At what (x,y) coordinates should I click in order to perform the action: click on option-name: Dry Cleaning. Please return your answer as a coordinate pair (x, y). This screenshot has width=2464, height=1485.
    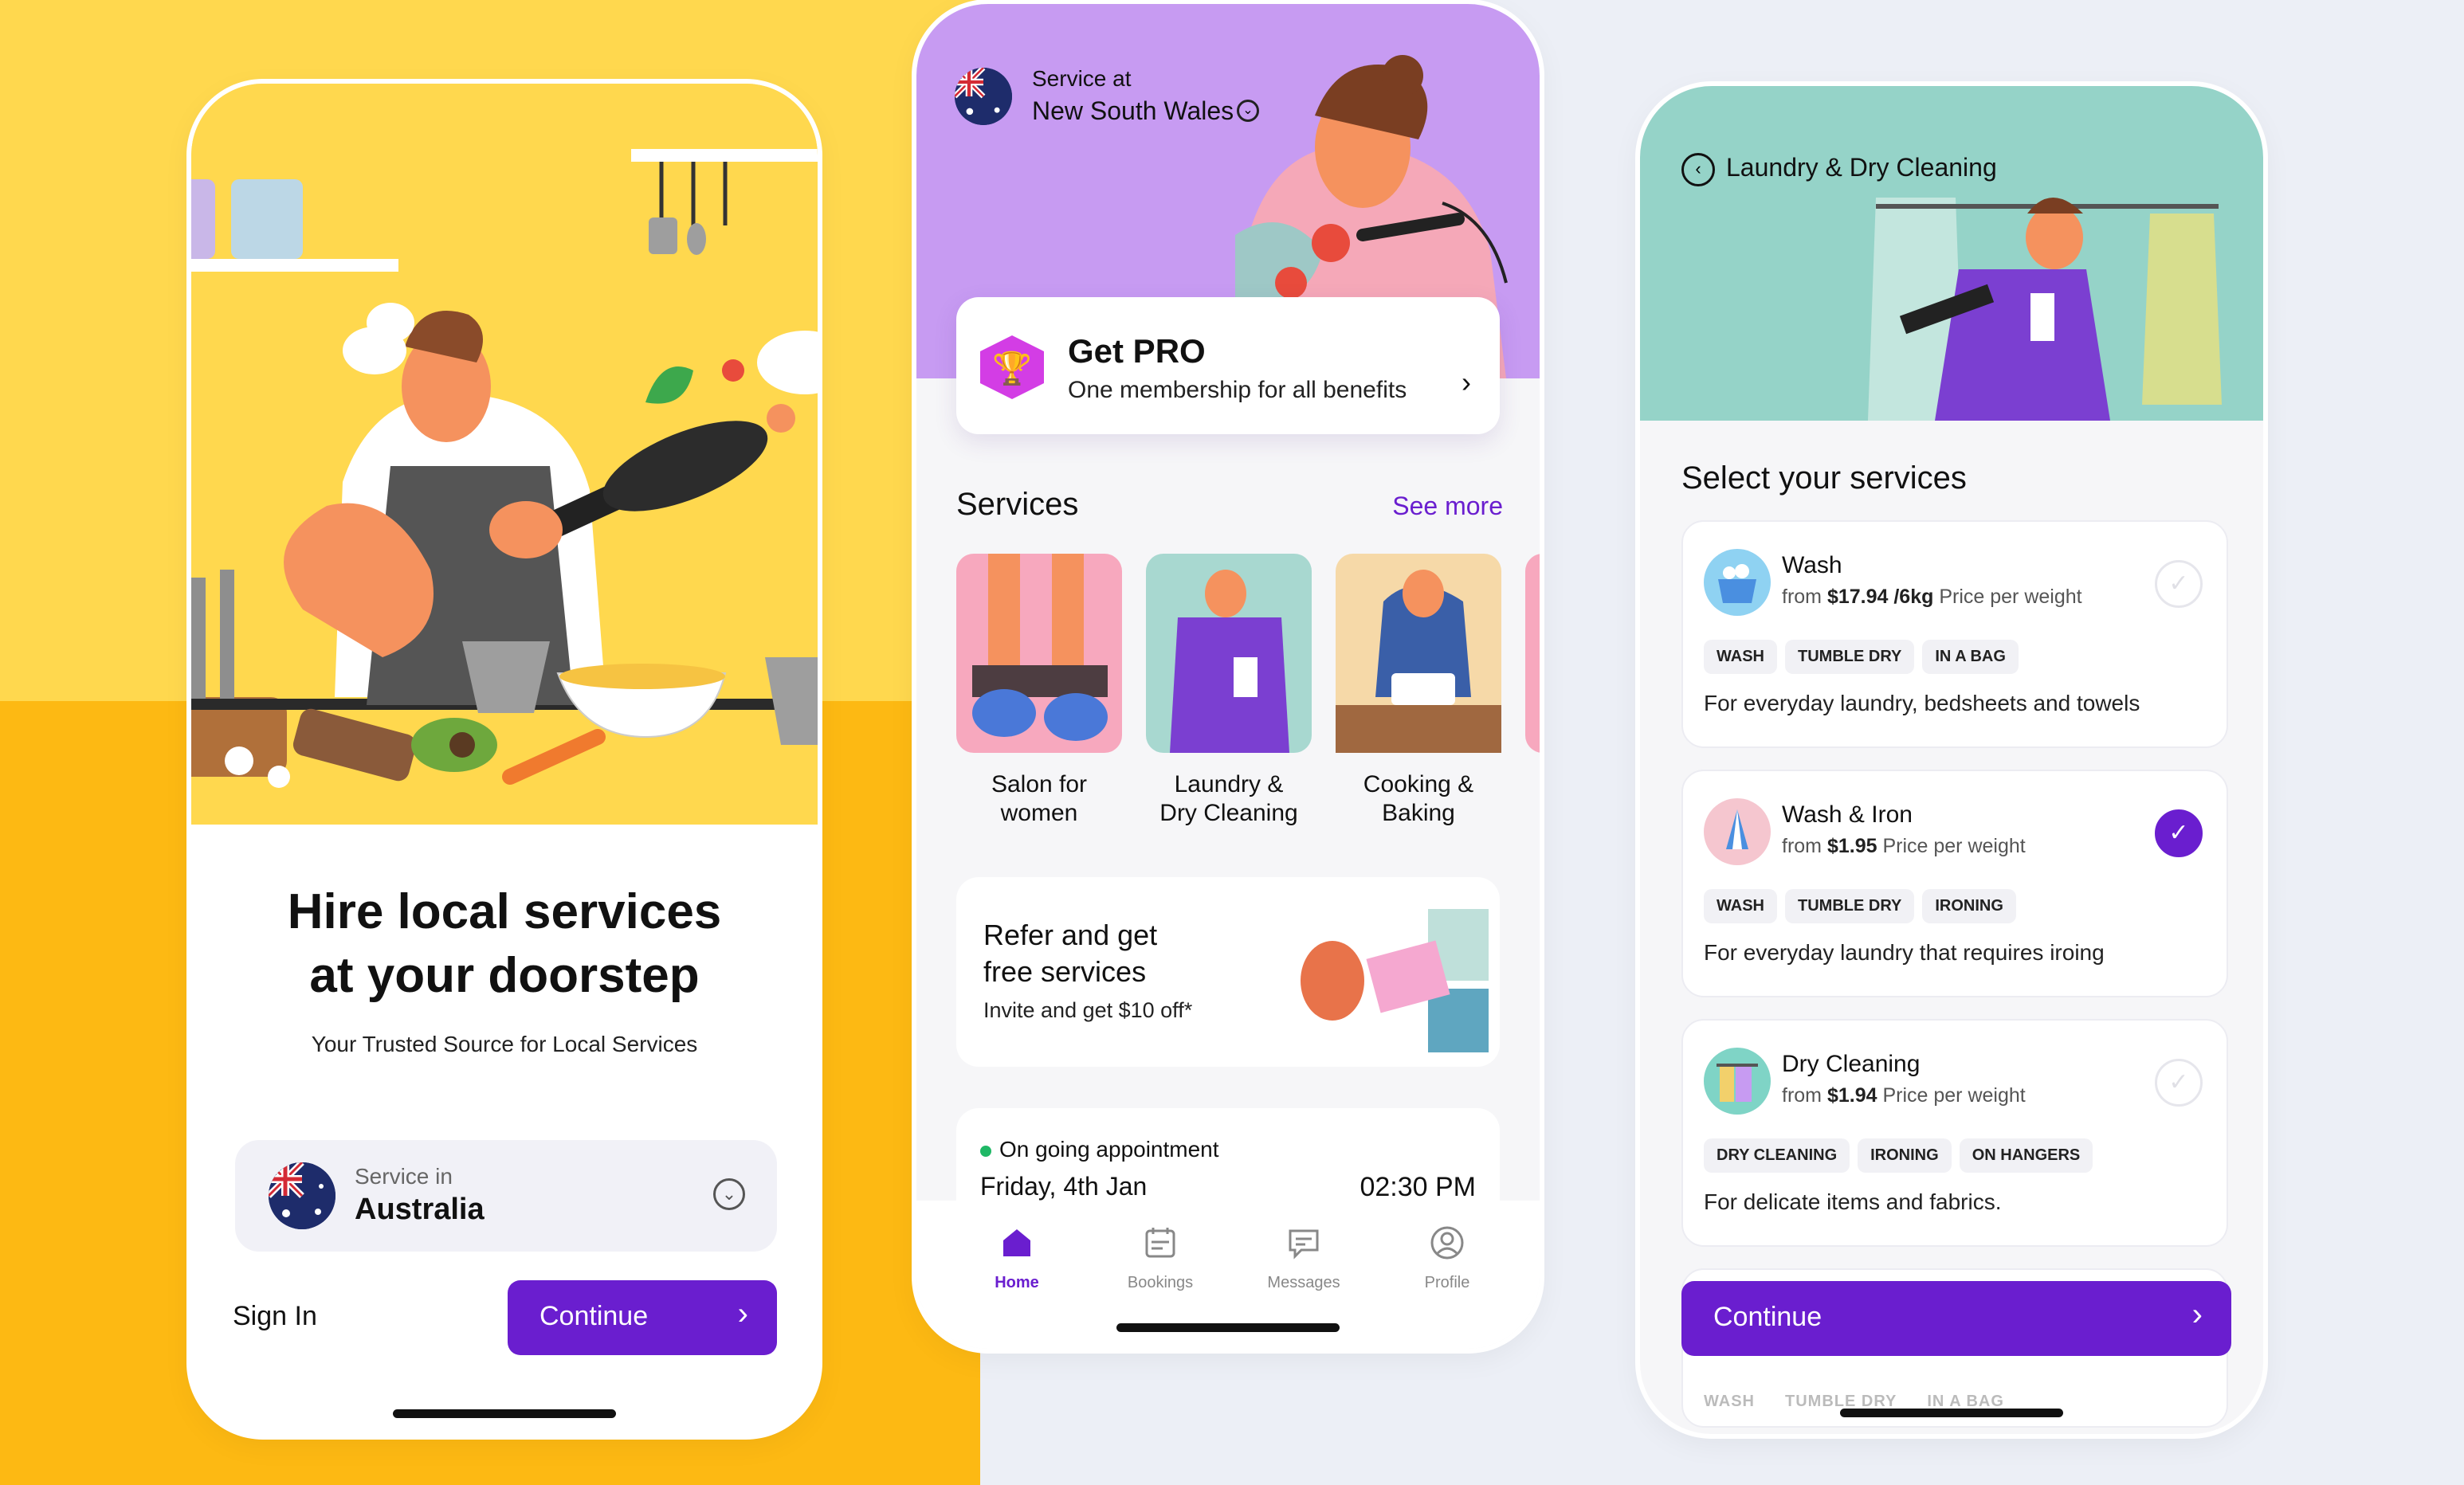
    Looking at the image, I should click on (1851, 1064).